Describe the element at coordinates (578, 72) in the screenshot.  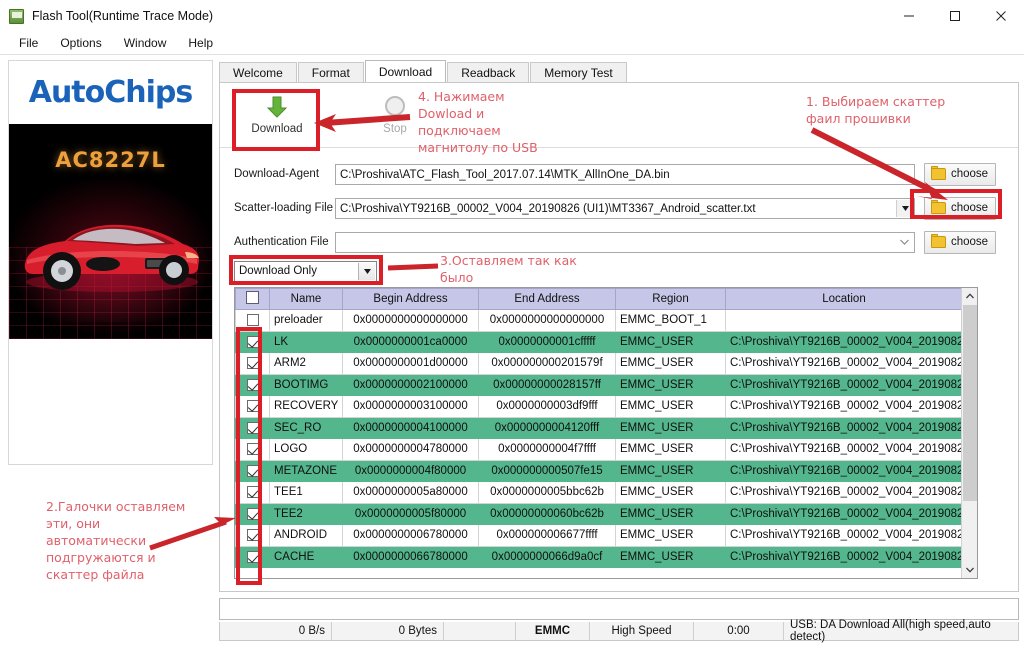
I see `tab-memory-test: Memory Test` at that location.